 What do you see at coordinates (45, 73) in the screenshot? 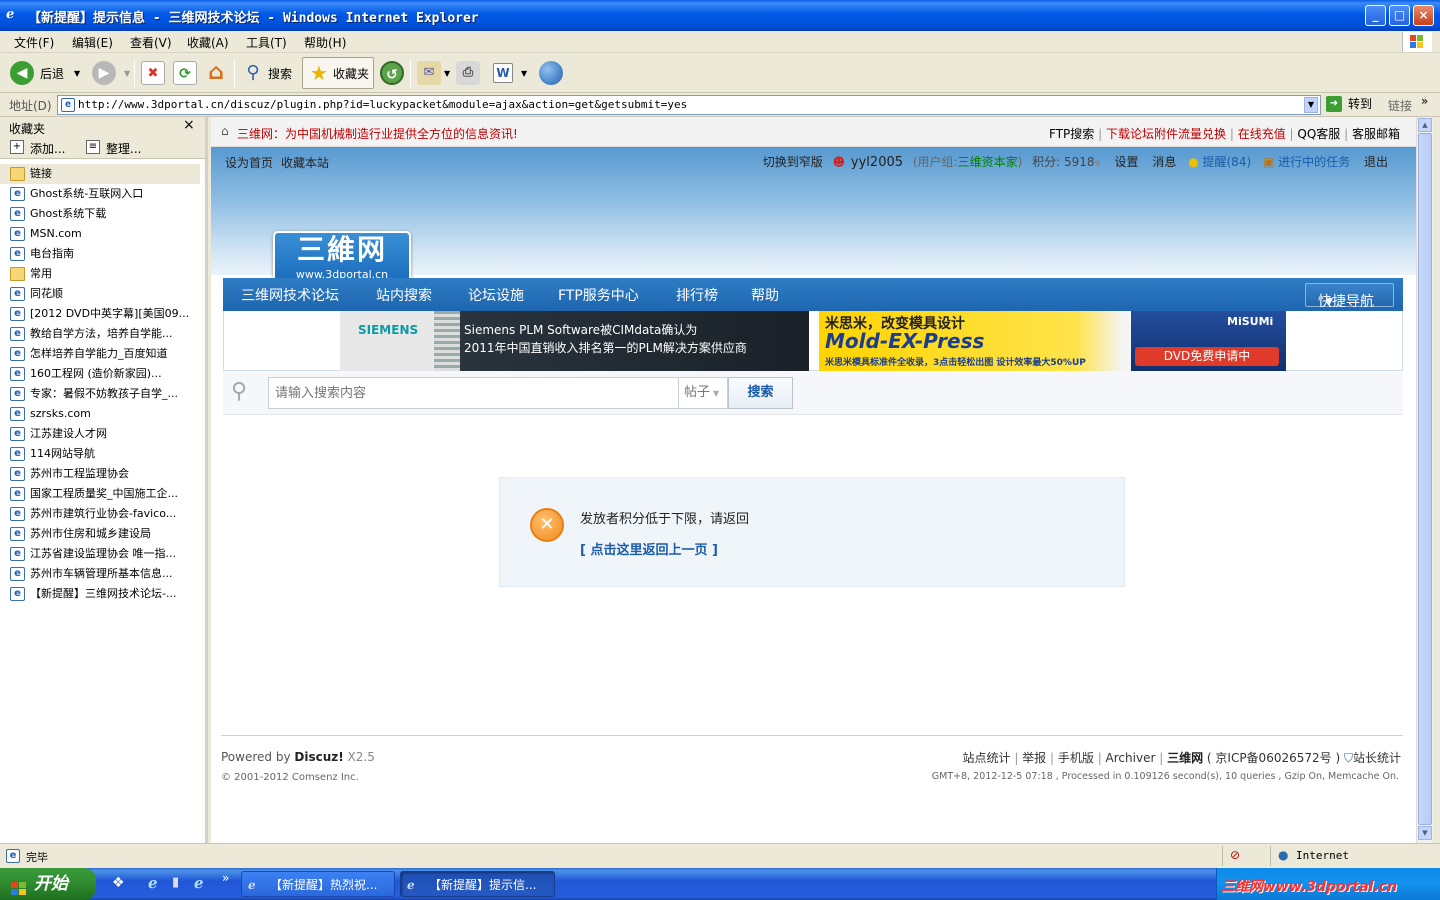
I see `back-button: ◀ 后退 ▼` at bounding box center [45, 73].